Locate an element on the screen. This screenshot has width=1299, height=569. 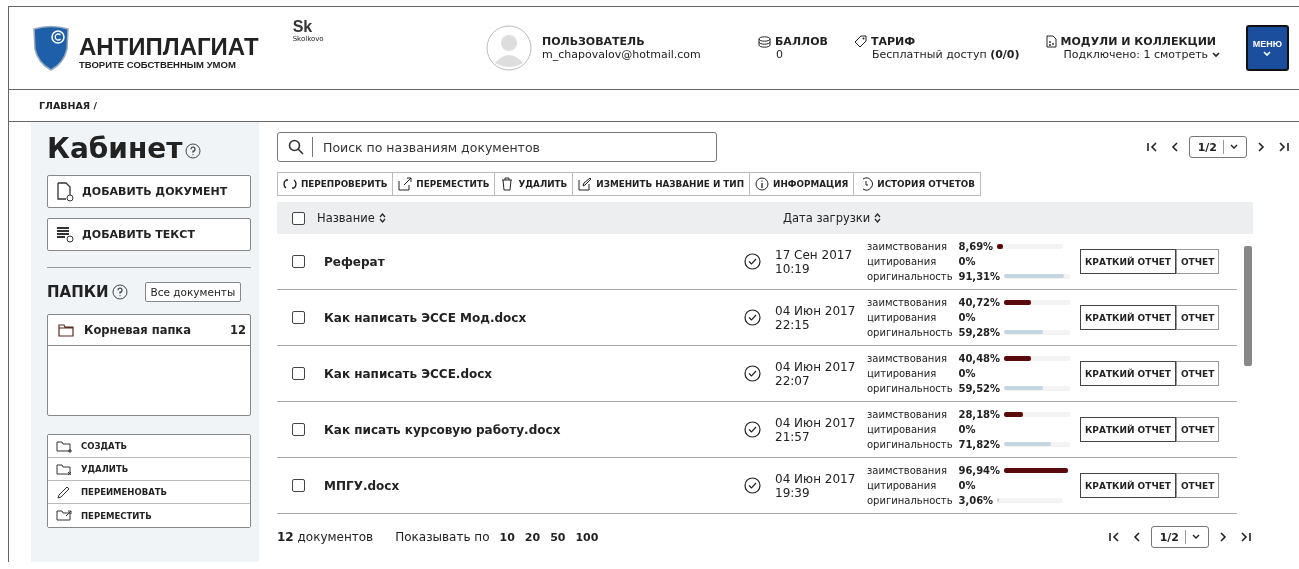
delete-button: УДАЛИТЬ is located at coordinates (534, 184).